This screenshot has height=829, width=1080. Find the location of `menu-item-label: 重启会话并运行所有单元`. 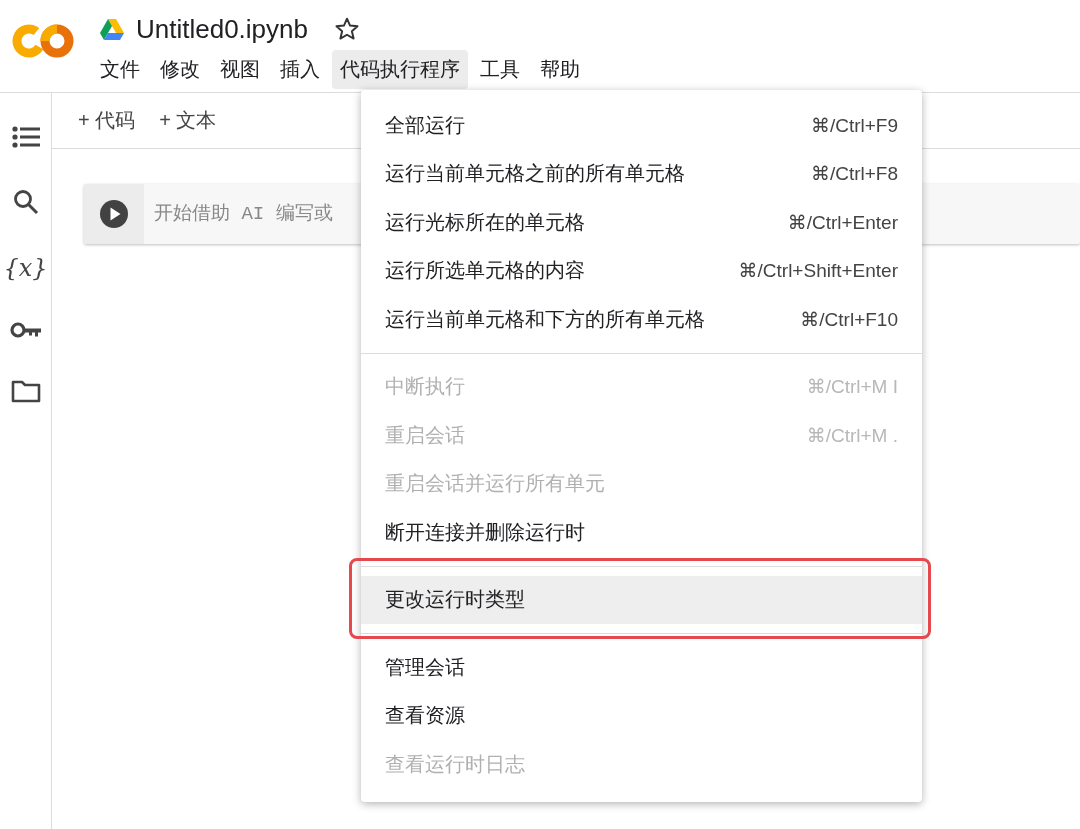

menu-item-label: 重启会话并运行所有单元 is located at coordinates (495, 484).